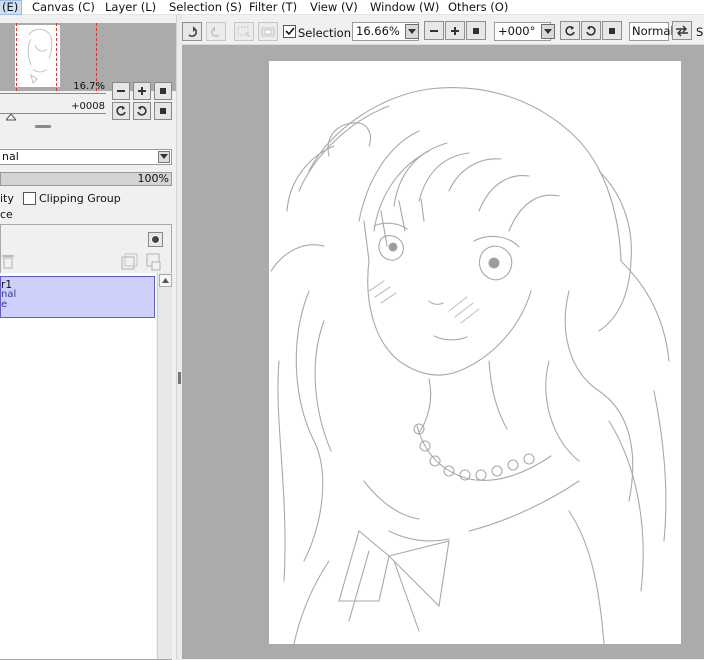 This screenshot has height=660, width=704. Describe the element at coordinates (404, 7) in the screenshot. I see `menu-window: Window (W)` at that location.